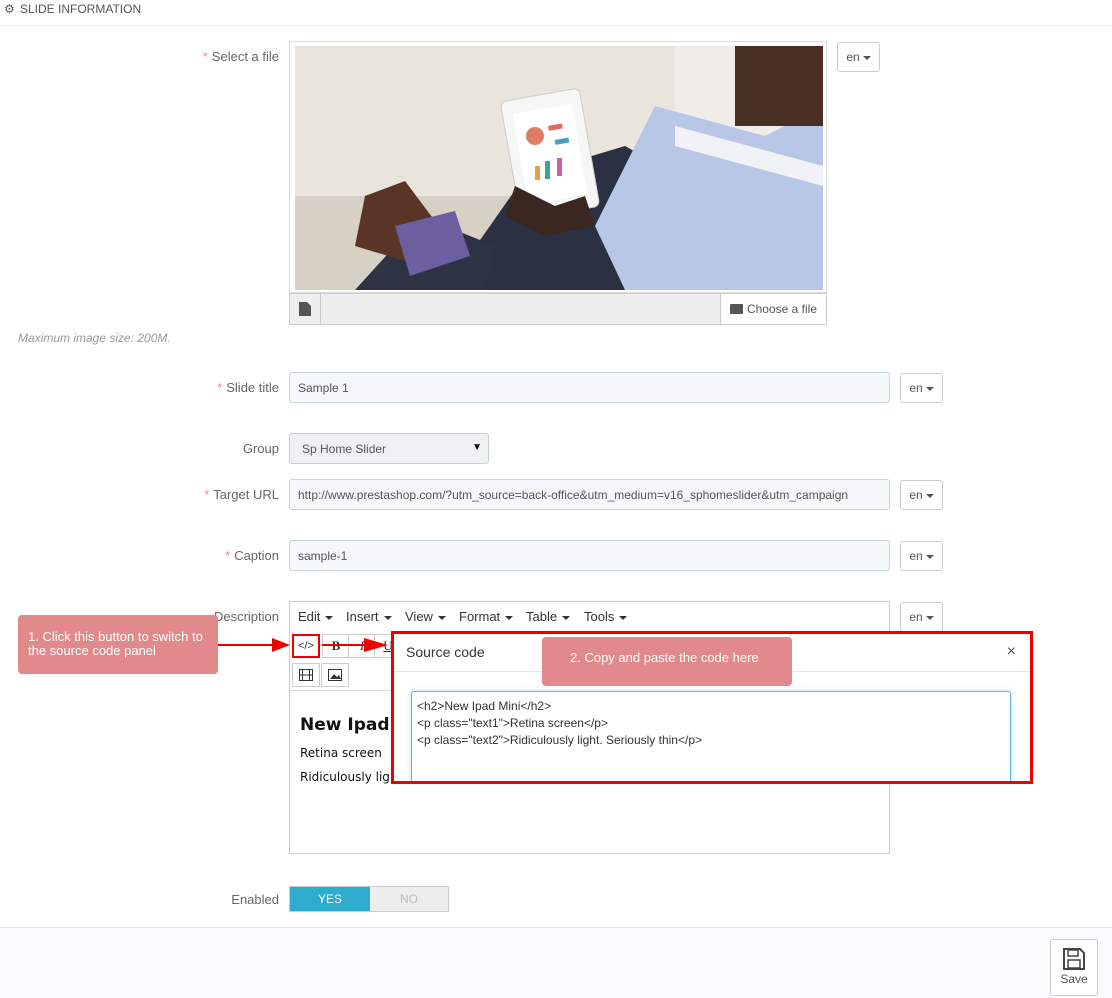 The width and height of the screenshot is (1112, 998). I want to click on slide-title-label: * Slide title, so click(248, 387).